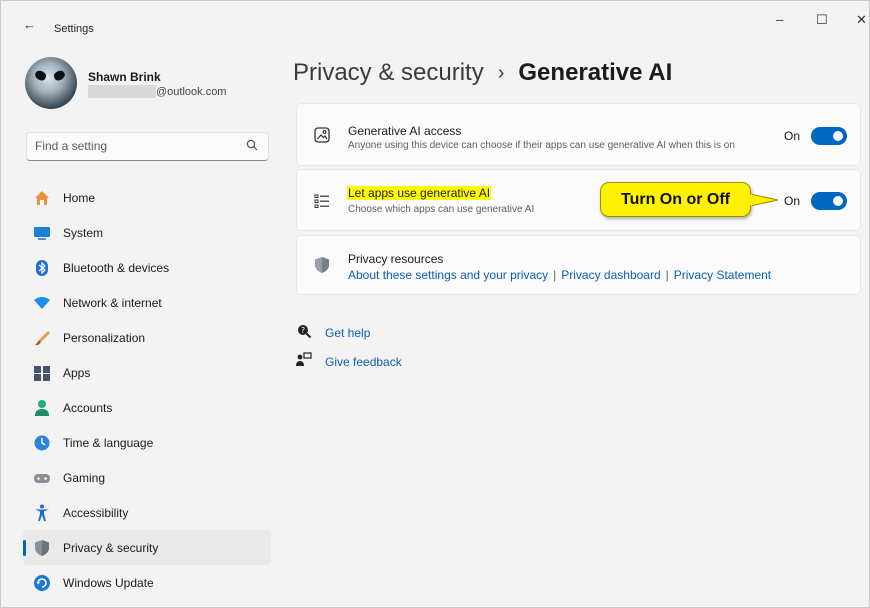 The width and height of the screenshot is (870, 608). Describe the element at coordinates (610, 275) in the screenshot. I see `privacy-dashboard-link: Privacy dashboard` at that location.